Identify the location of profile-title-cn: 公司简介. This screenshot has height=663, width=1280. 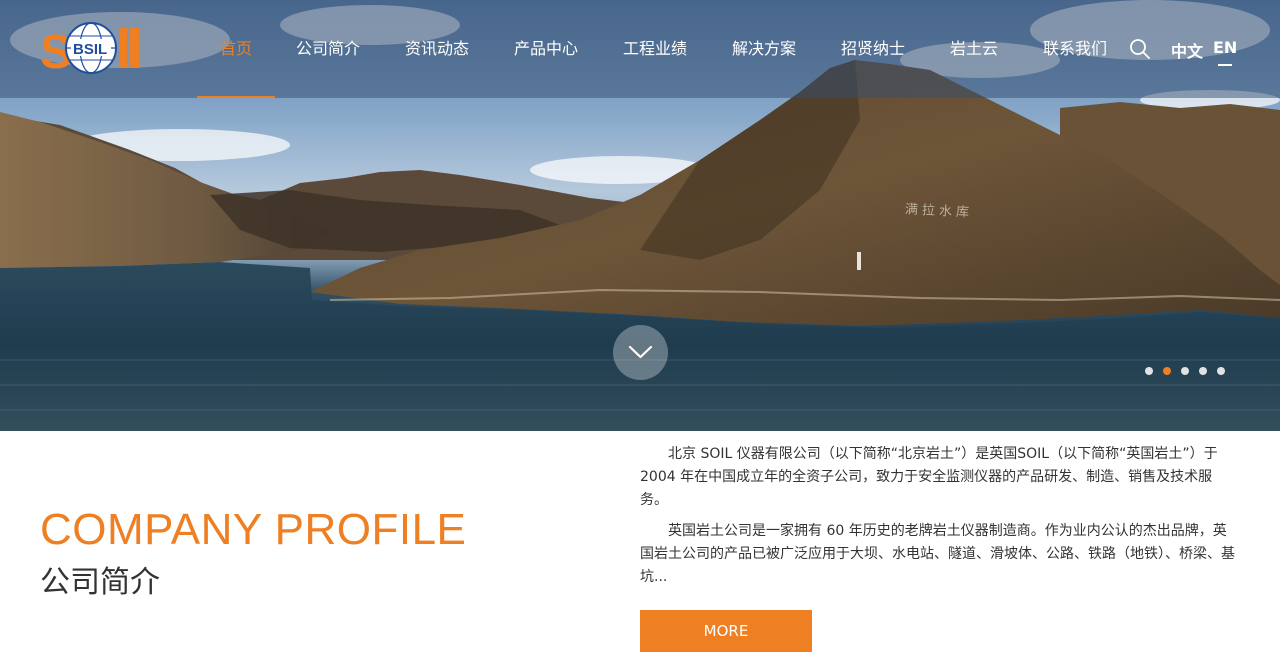
(100, 582).